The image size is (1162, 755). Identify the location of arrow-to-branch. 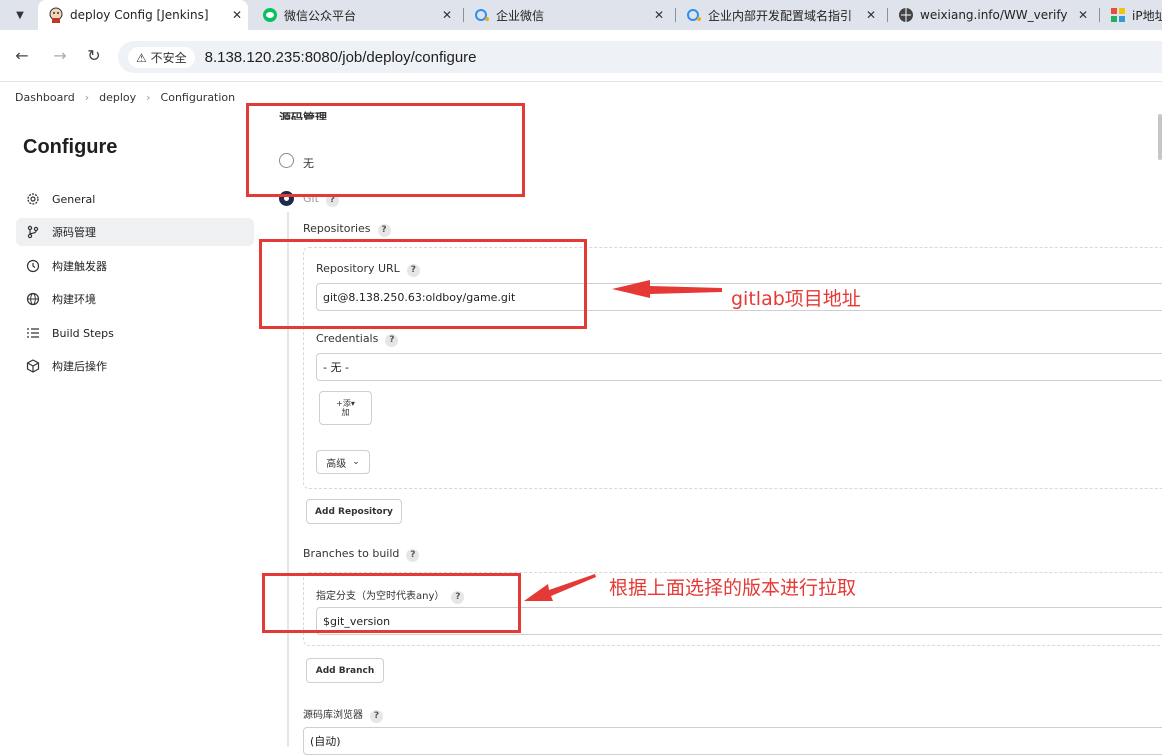
(560, 587).